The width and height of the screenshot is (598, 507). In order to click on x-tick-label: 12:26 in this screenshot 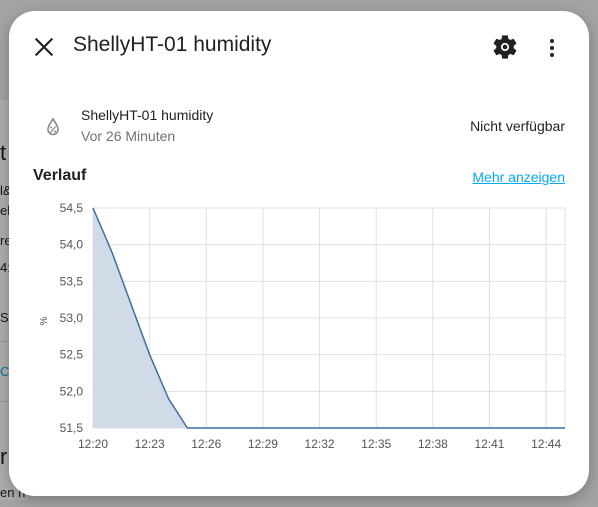, I will do `click(206, 444)`.